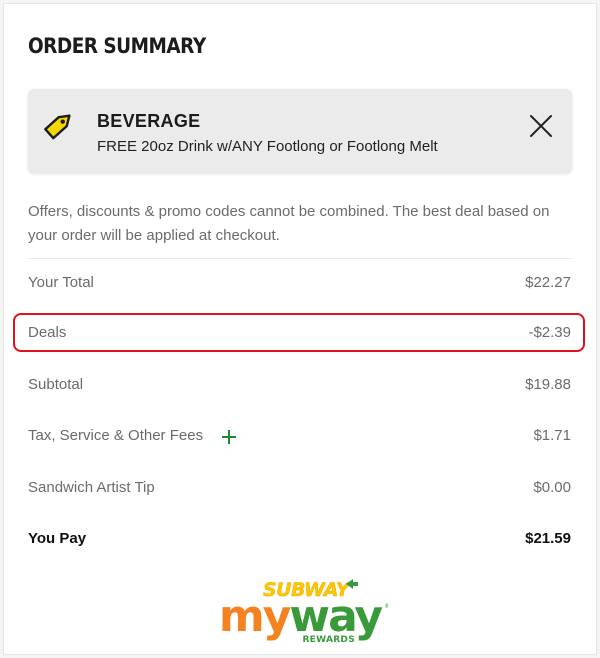  What do you see at coordinates (300, 540) in the screenshot?
I see `you-pay-row: You Pay $21.59` at bounding box center [300, 540].